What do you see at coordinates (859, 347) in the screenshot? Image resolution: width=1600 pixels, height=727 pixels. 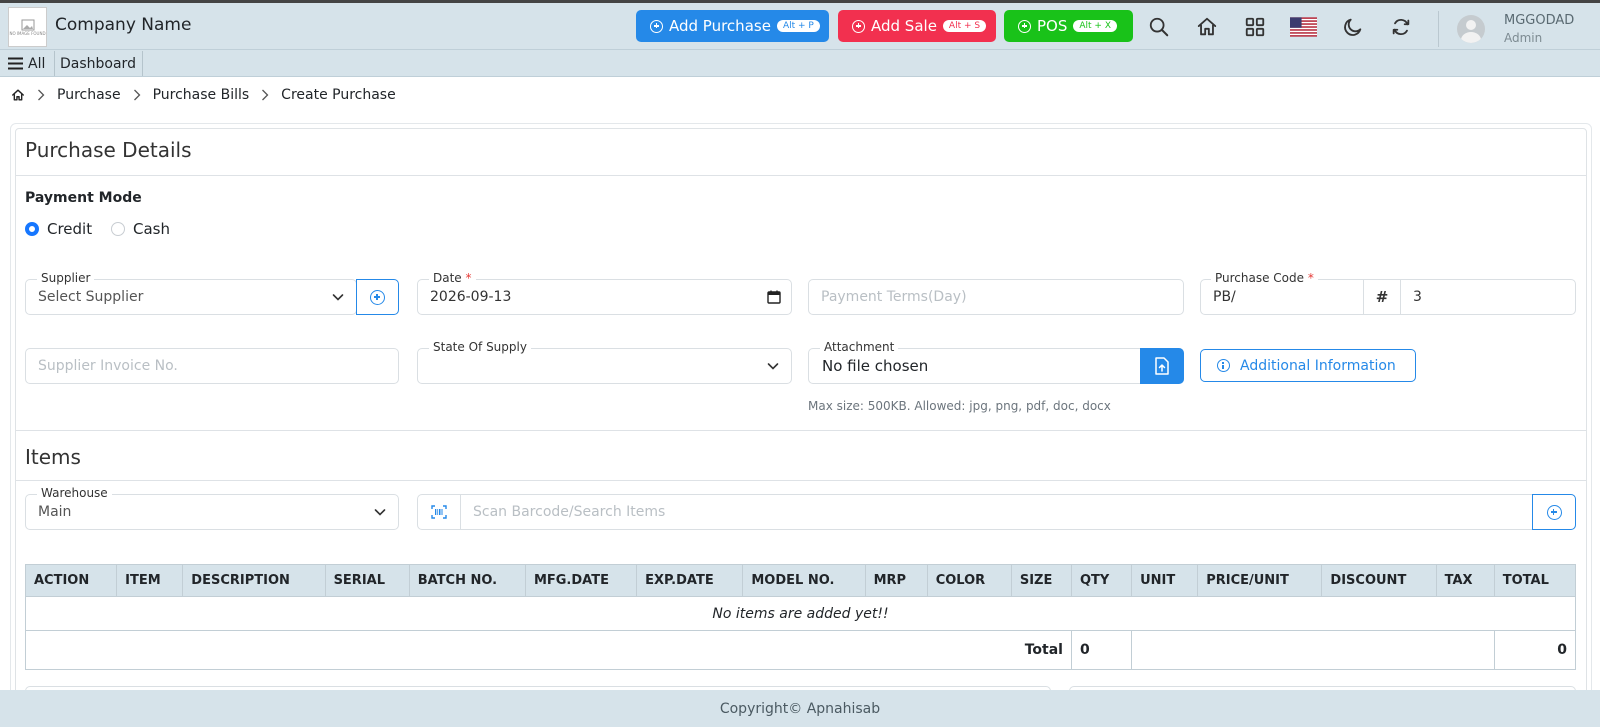 I see `attachment-label: Attachment` at bounding box center [859, 347].